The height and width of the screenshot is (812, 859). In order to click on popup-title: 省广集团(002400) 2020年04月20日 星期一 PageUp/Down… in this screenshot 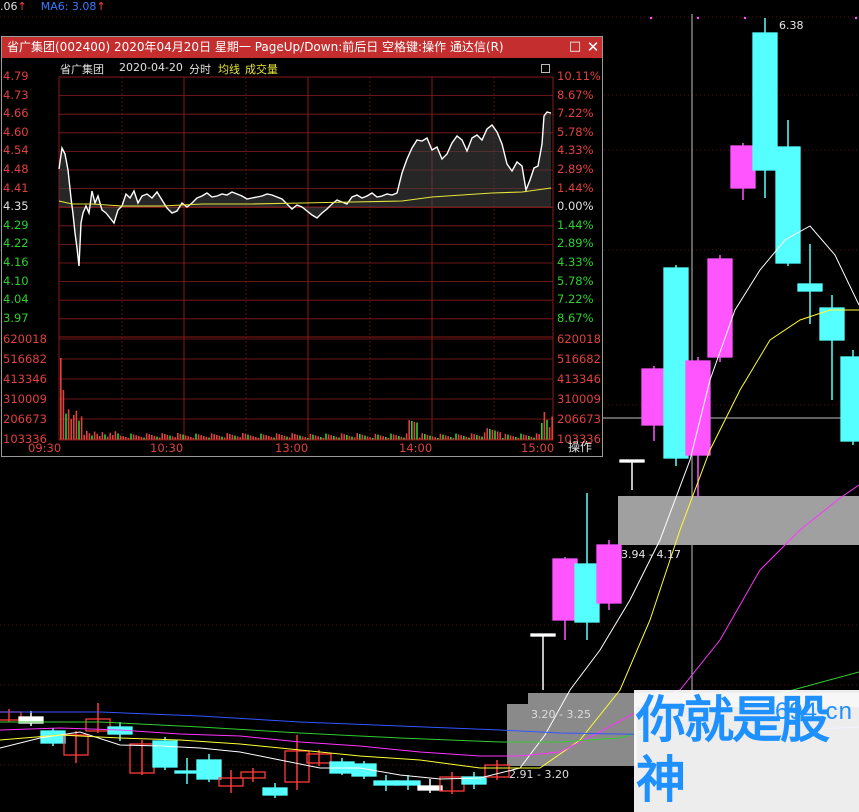, I will do `click(255, 47)`.